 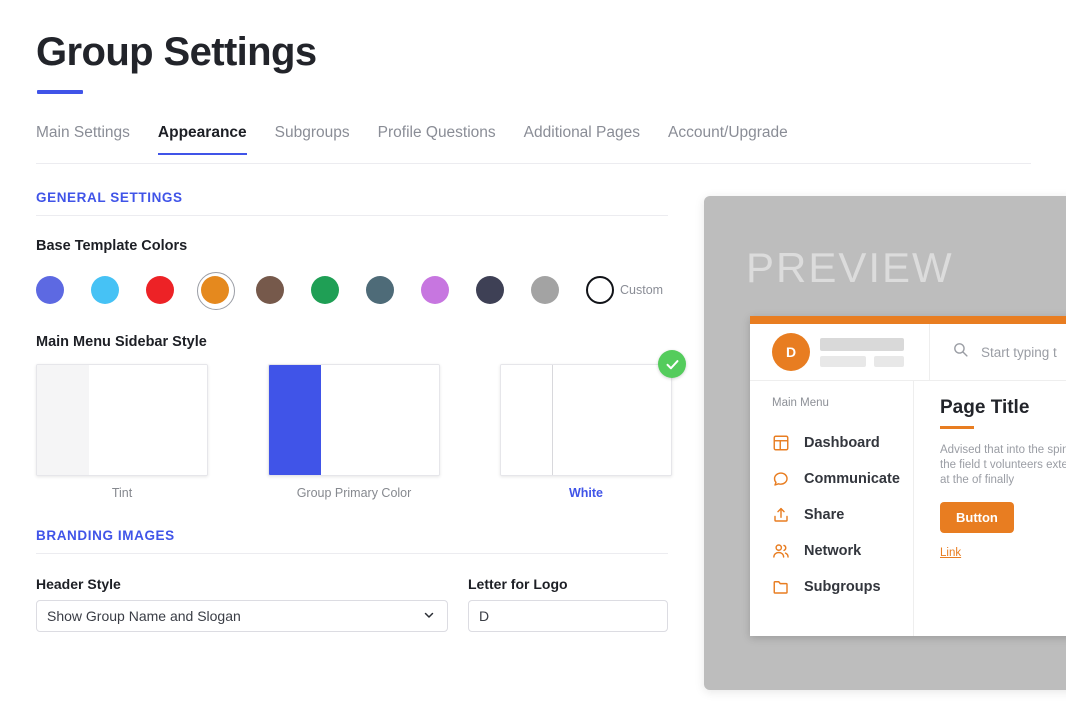 I want to click on preview-menu-label-share: Share, so click(x=824, y=515).